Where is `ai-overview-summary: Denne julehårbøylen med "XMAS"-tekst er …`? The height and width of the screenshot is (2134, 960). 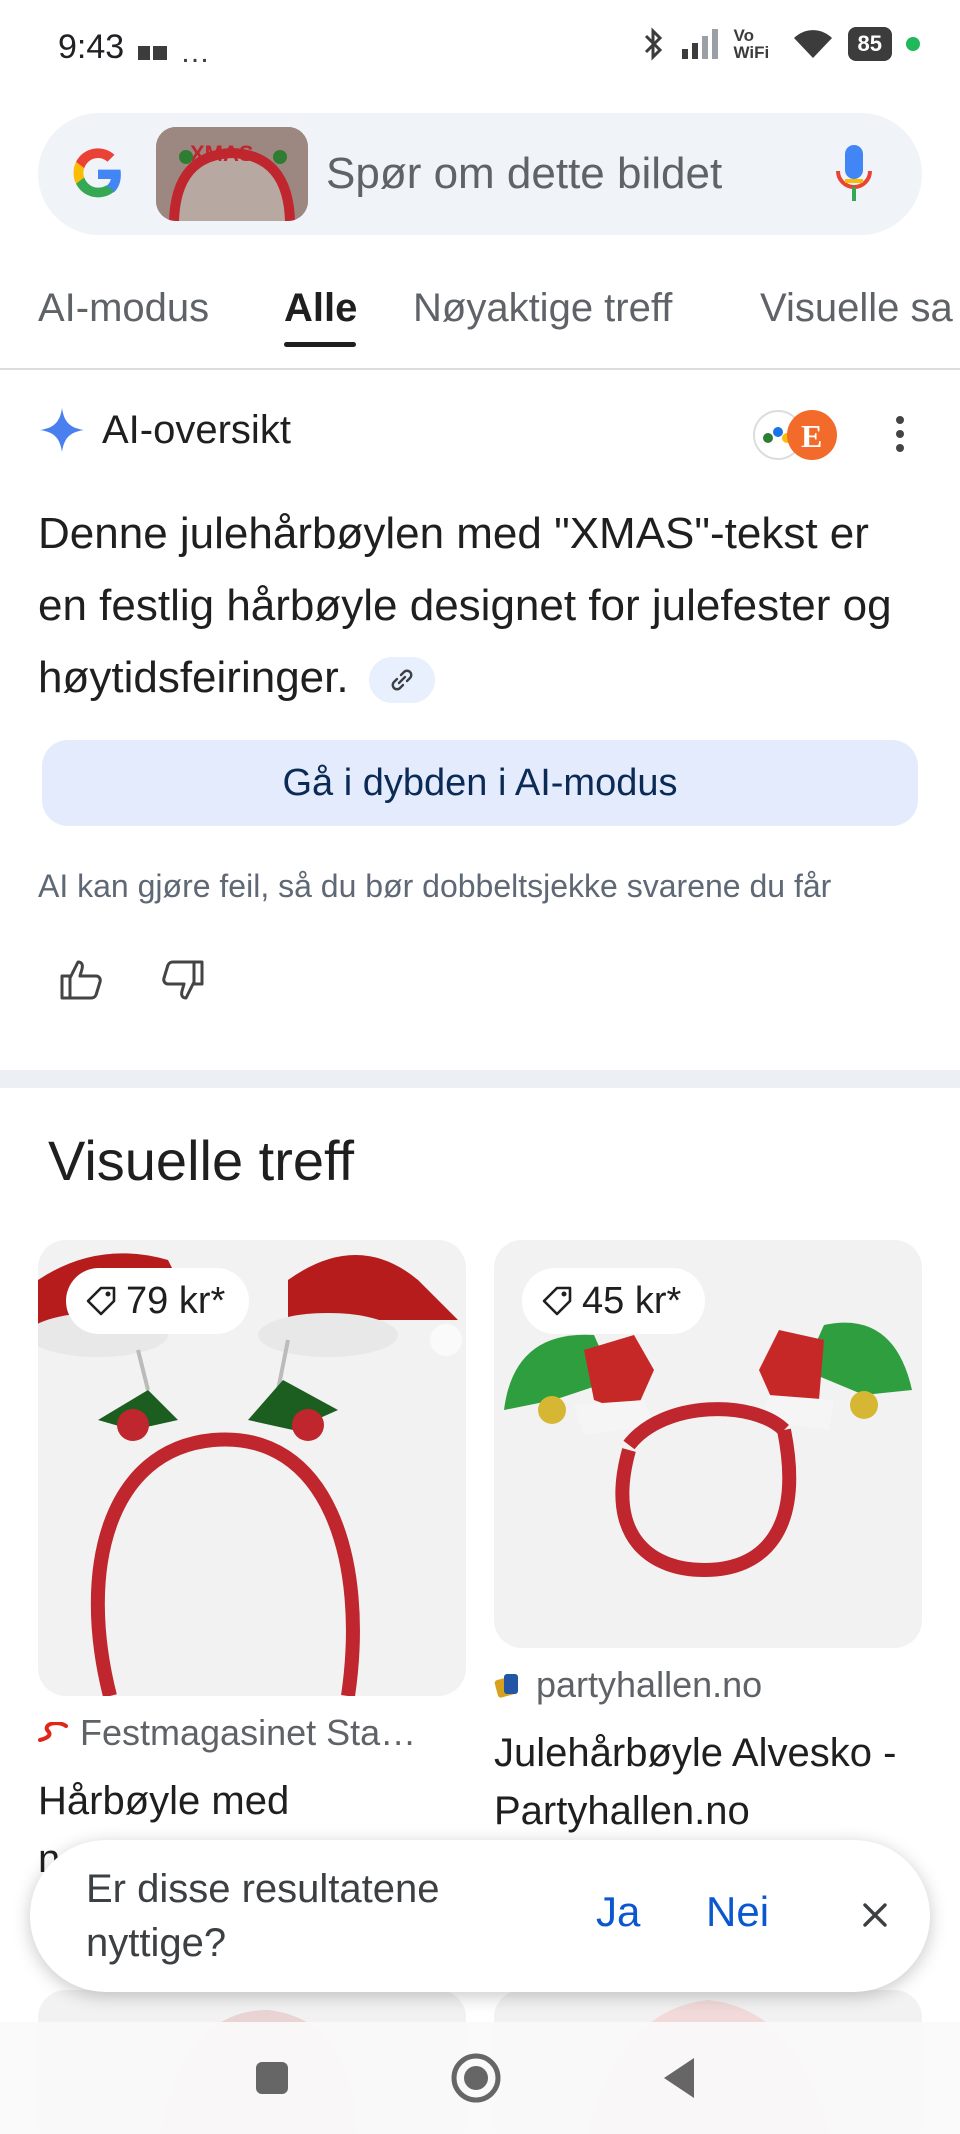 ai-overview-summary: Denne julehårbøylen med "XMAS"-tekst er … is located at coordinates (465, 605).